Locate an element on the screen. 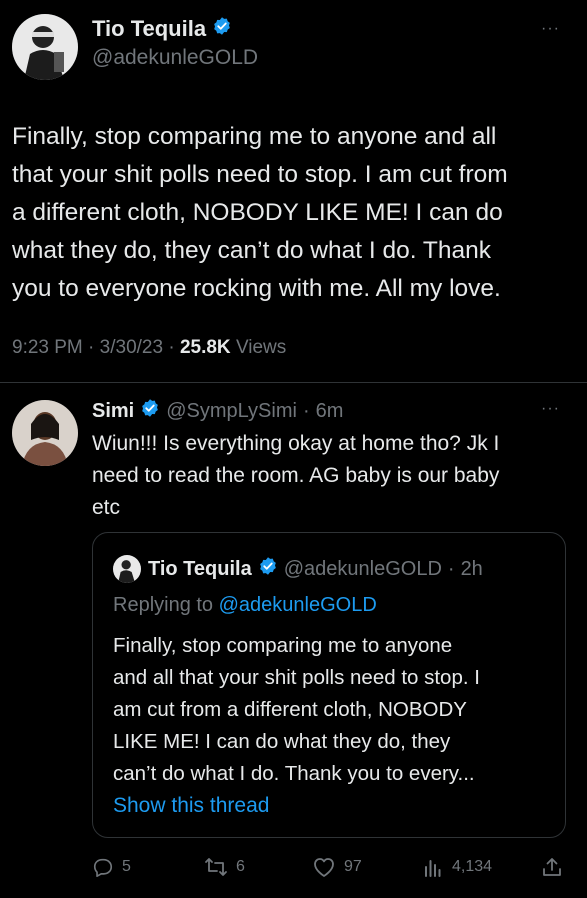  replying-to-handle: @adekunleGOLD is located at coordinates (298, 605).